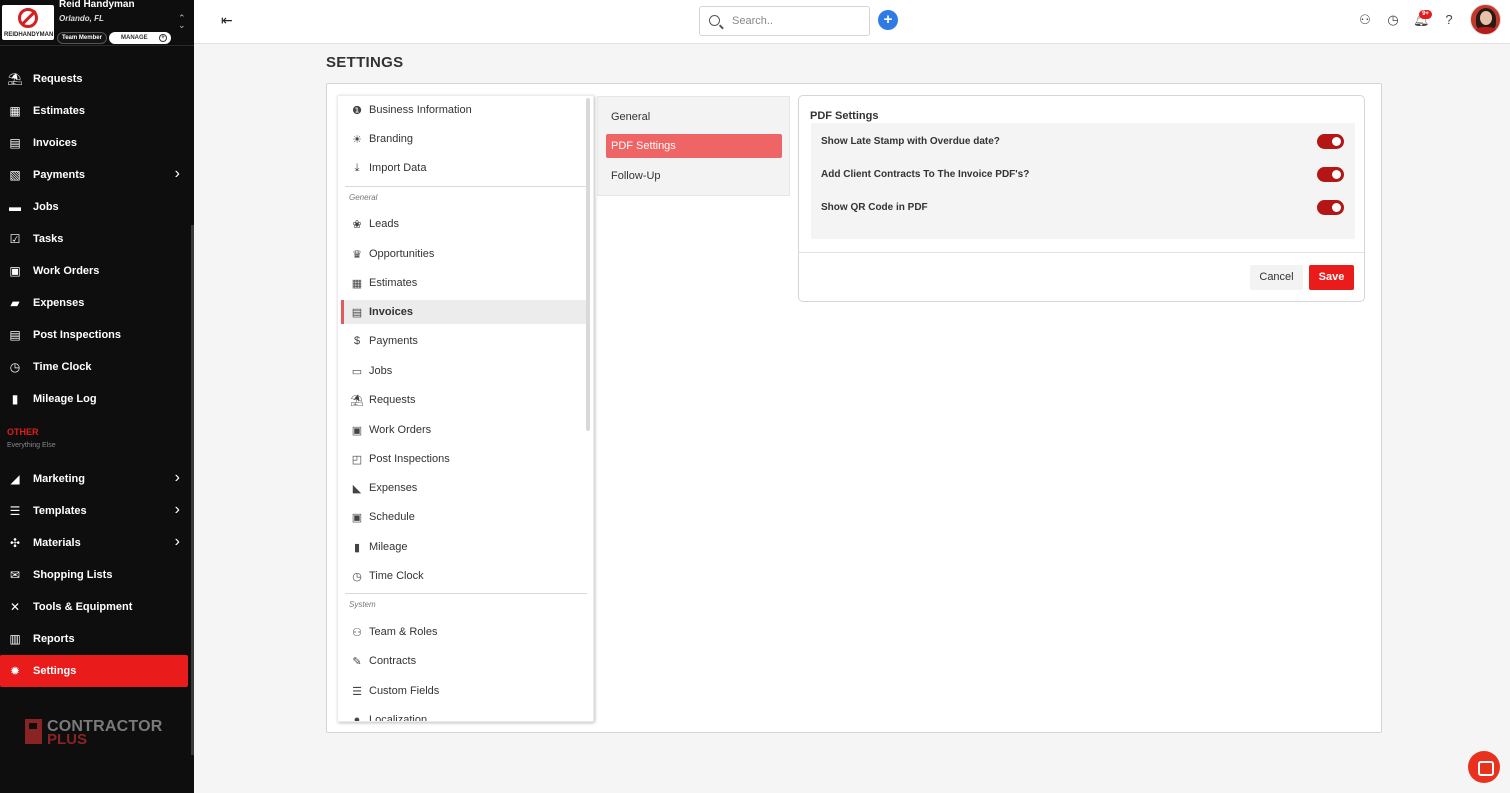  Describe the element at coordinates (357, 691) in the screenshot. I see `lines-icon: ☰` at that location.